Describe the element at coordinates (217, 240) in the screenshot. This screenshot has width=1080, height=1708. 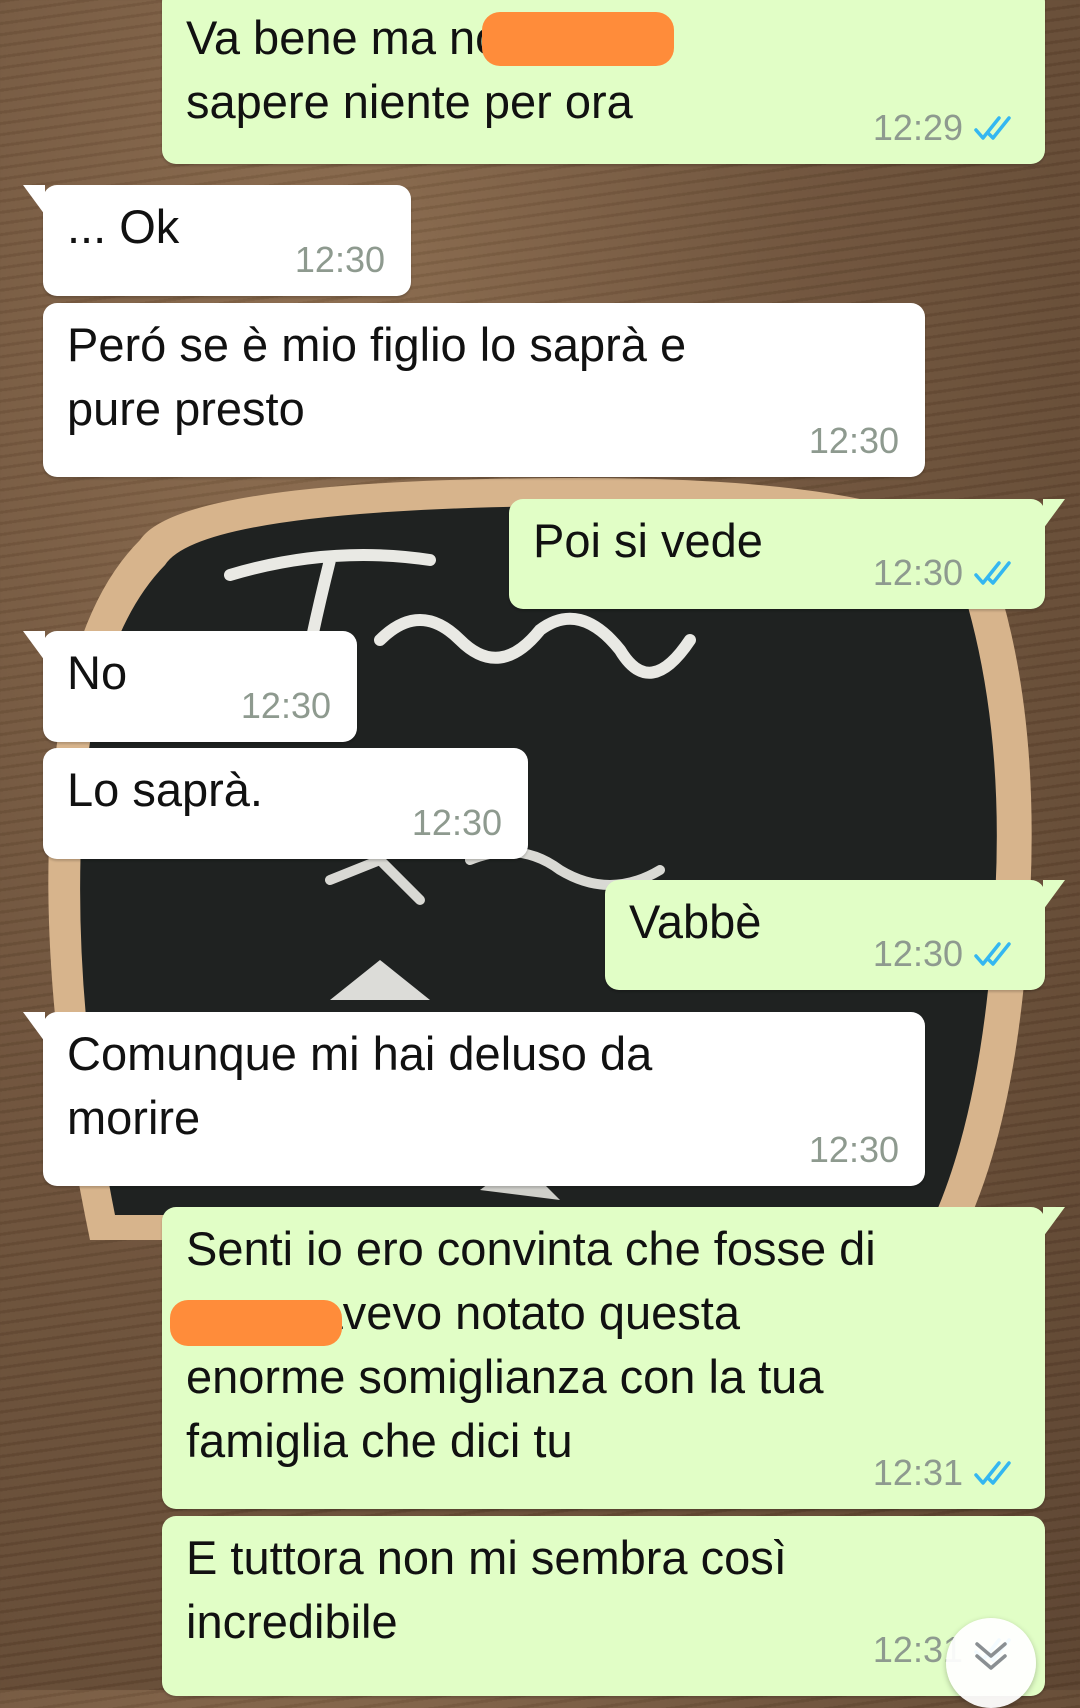
I see `message-bubble-incoming: ... Ok 12:30` at that location.